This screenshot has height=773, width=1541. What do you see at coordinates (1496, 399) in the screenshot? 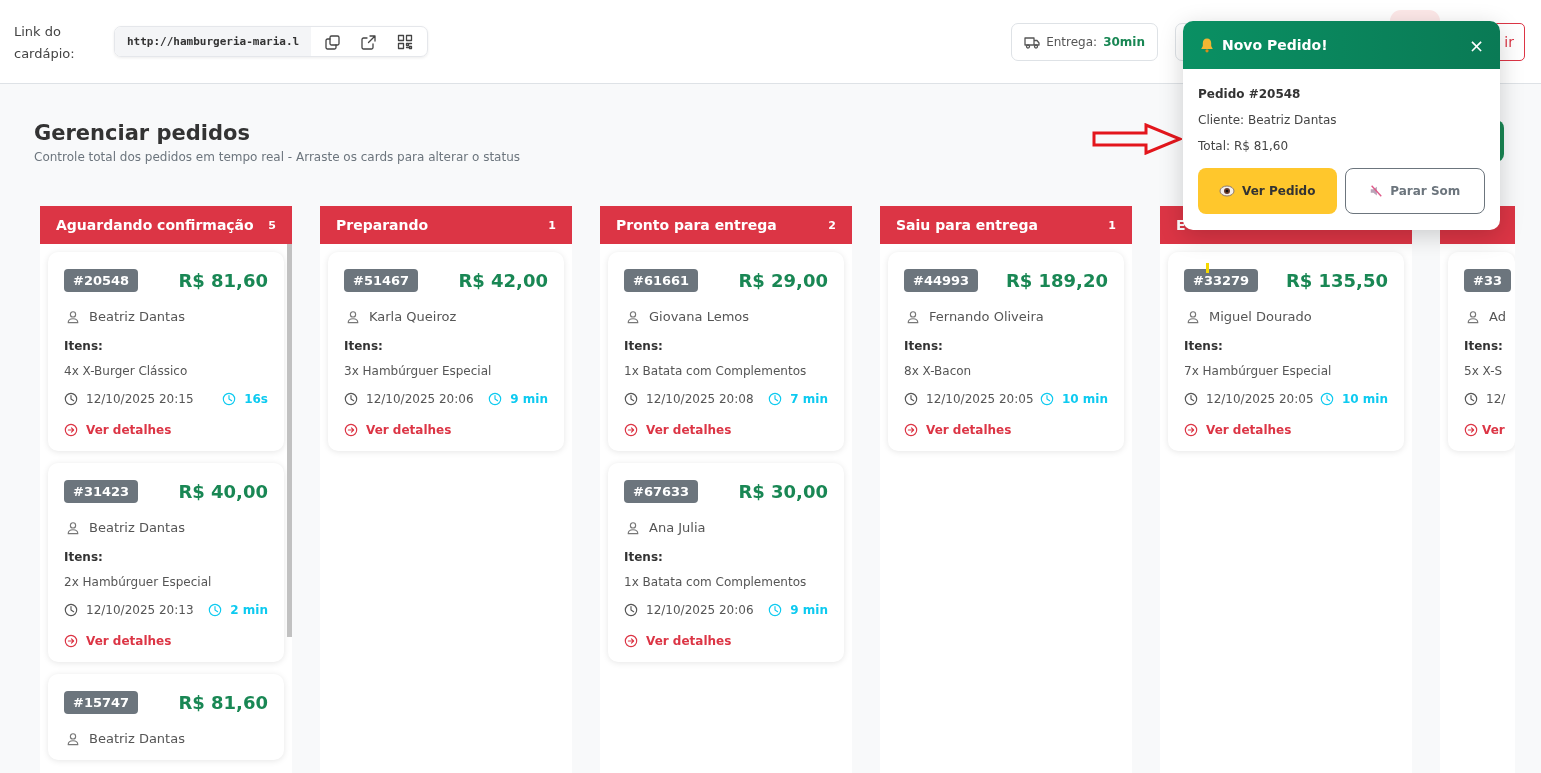
I see `order-datetime: 12/` at bounding box center [1496, 399].